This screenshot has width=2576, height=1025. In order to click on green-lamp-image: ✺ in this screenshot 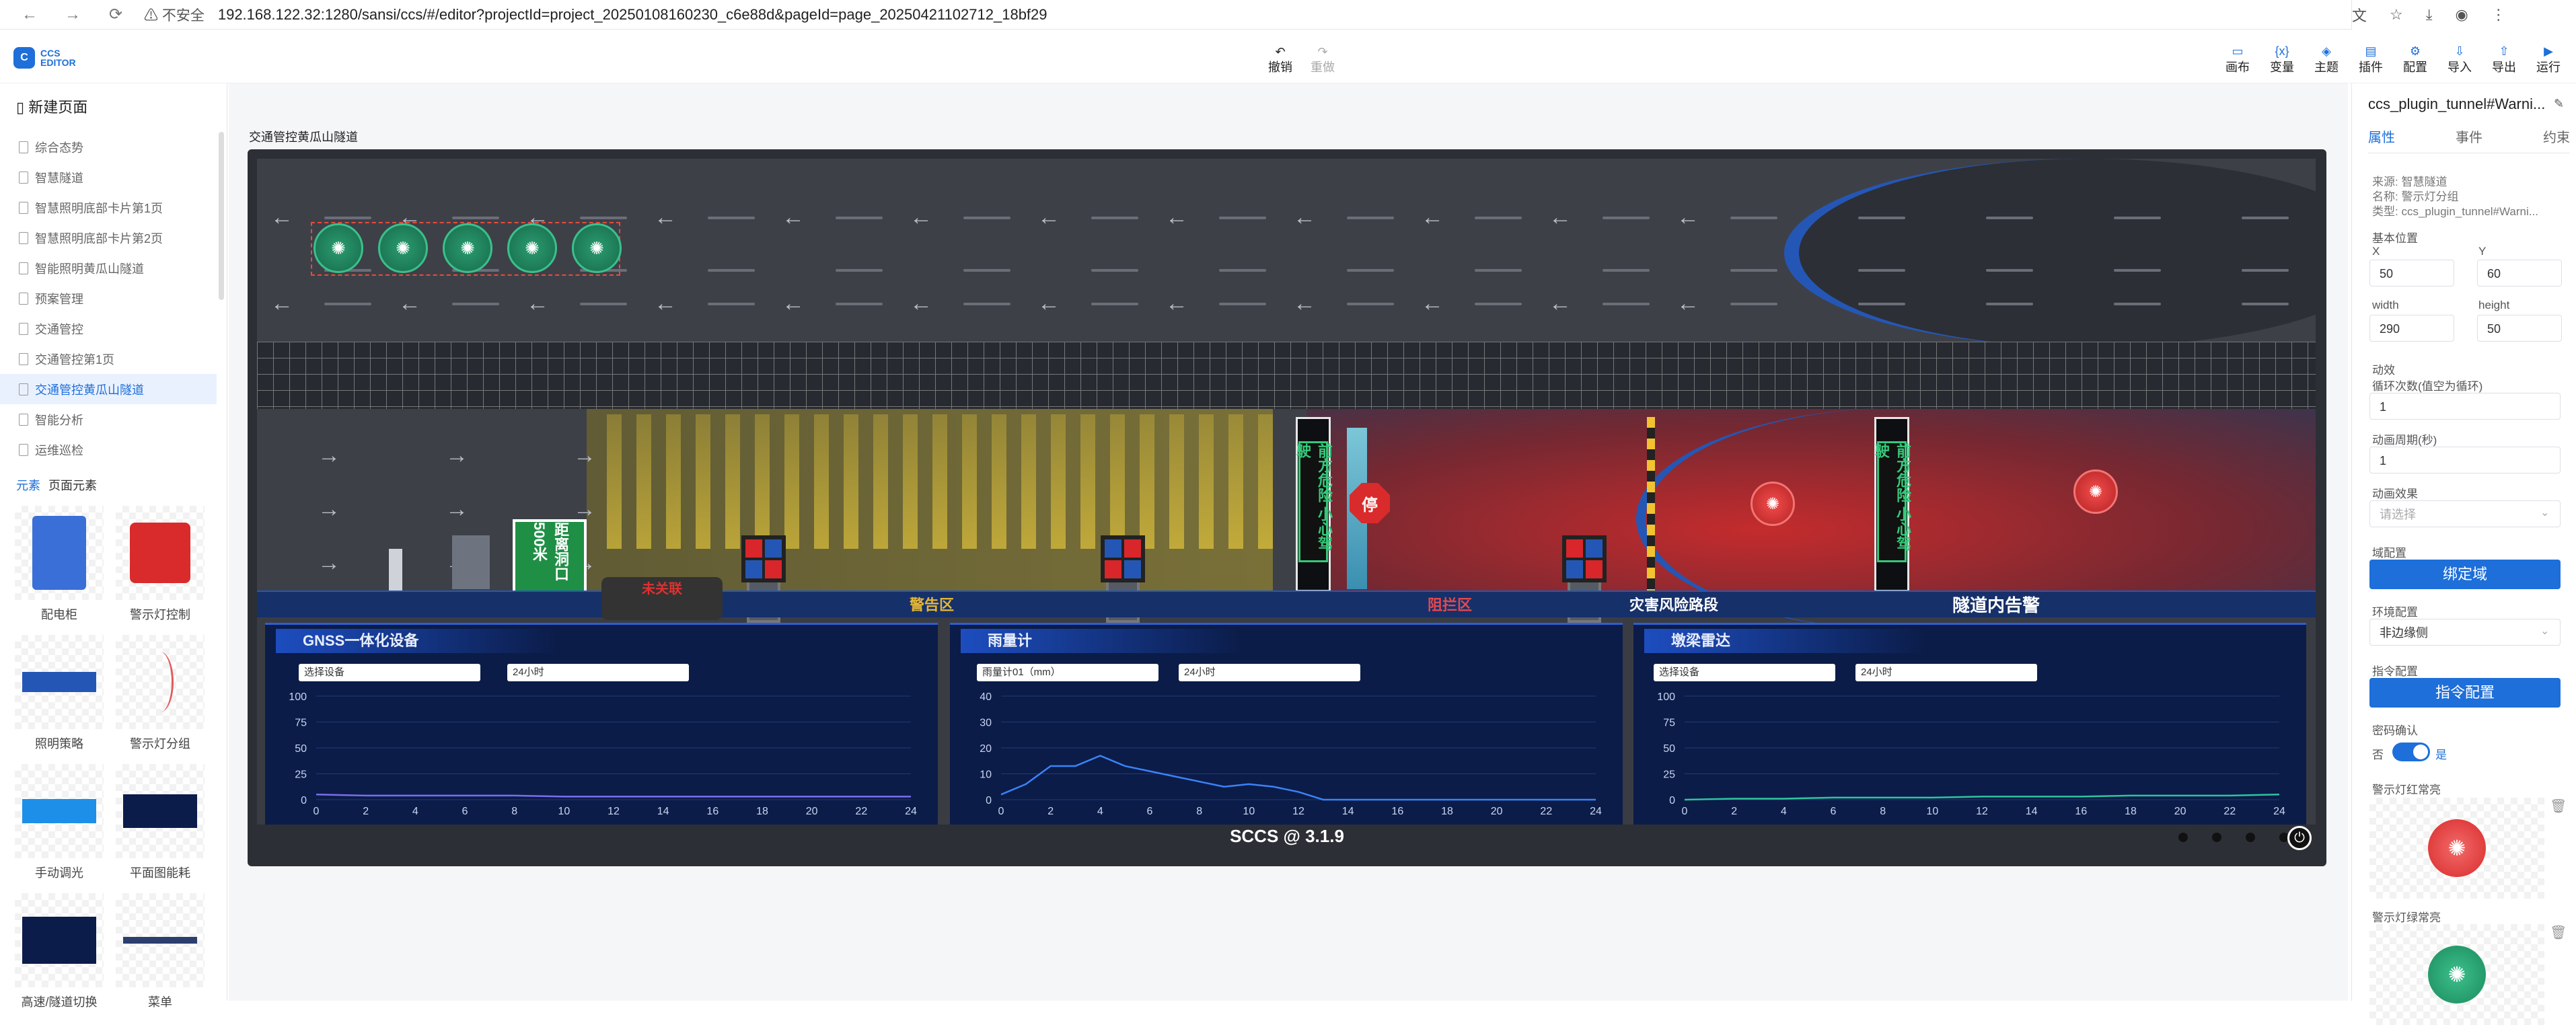, I will do `click(2456, 974)`.